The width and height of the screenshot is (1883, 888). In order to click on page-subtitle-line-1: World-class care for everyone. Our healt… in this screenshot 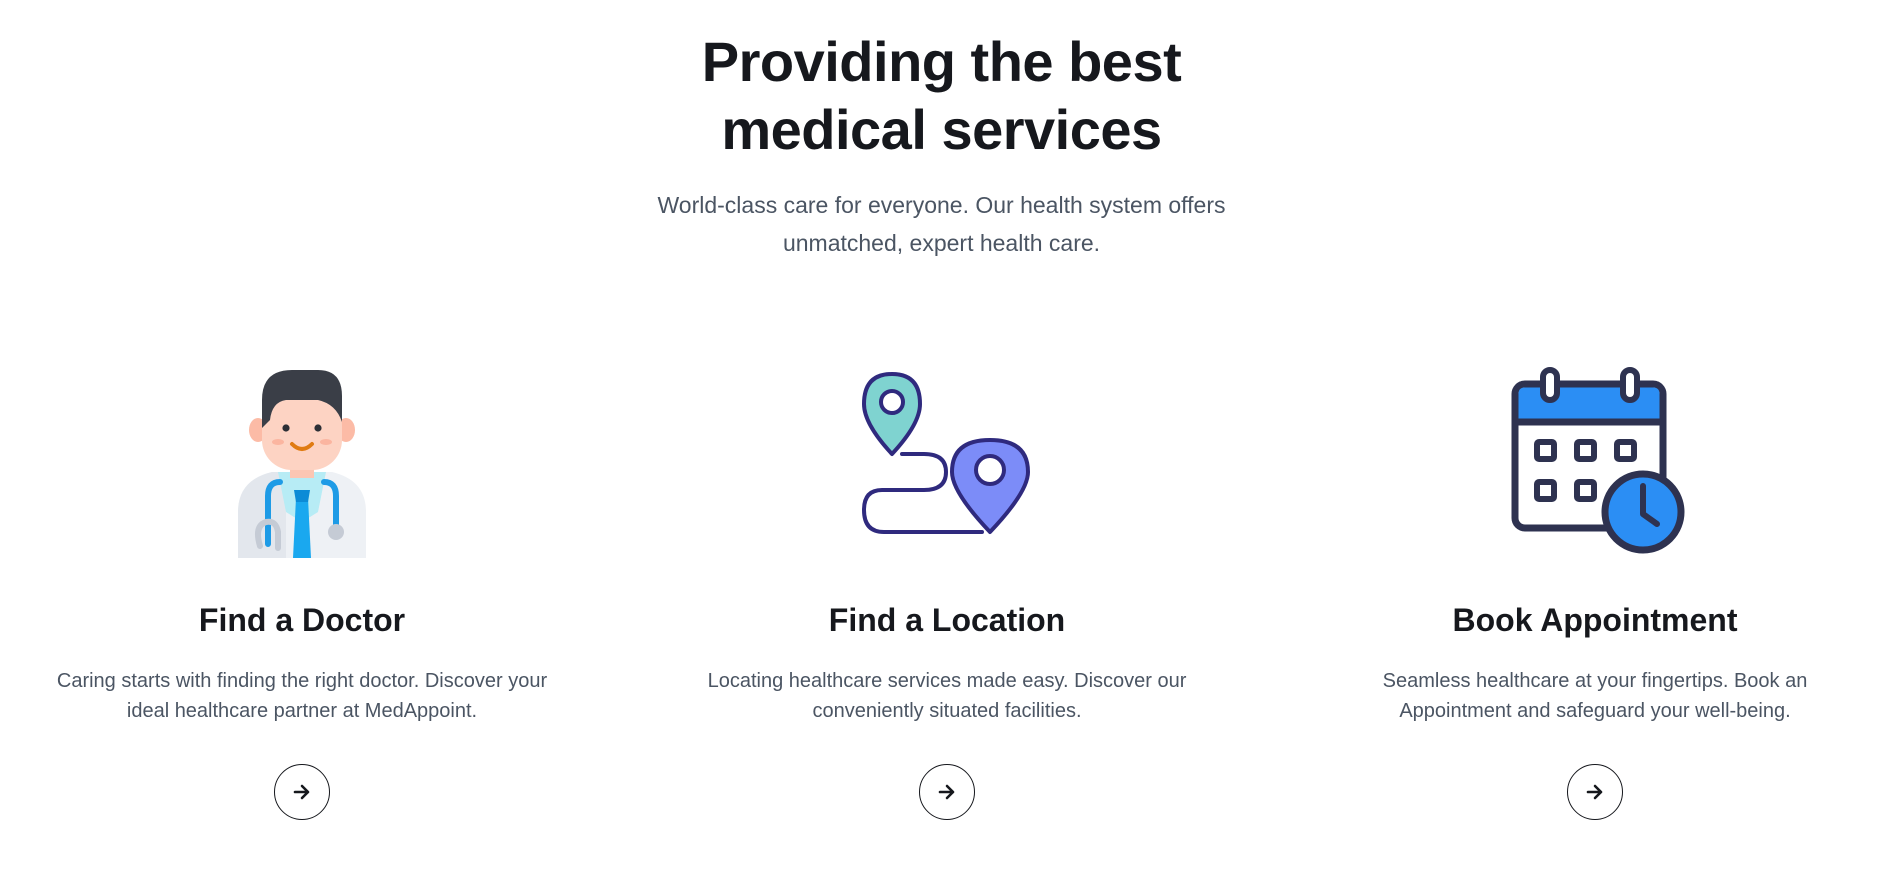, I will do `click(941, 205)`.